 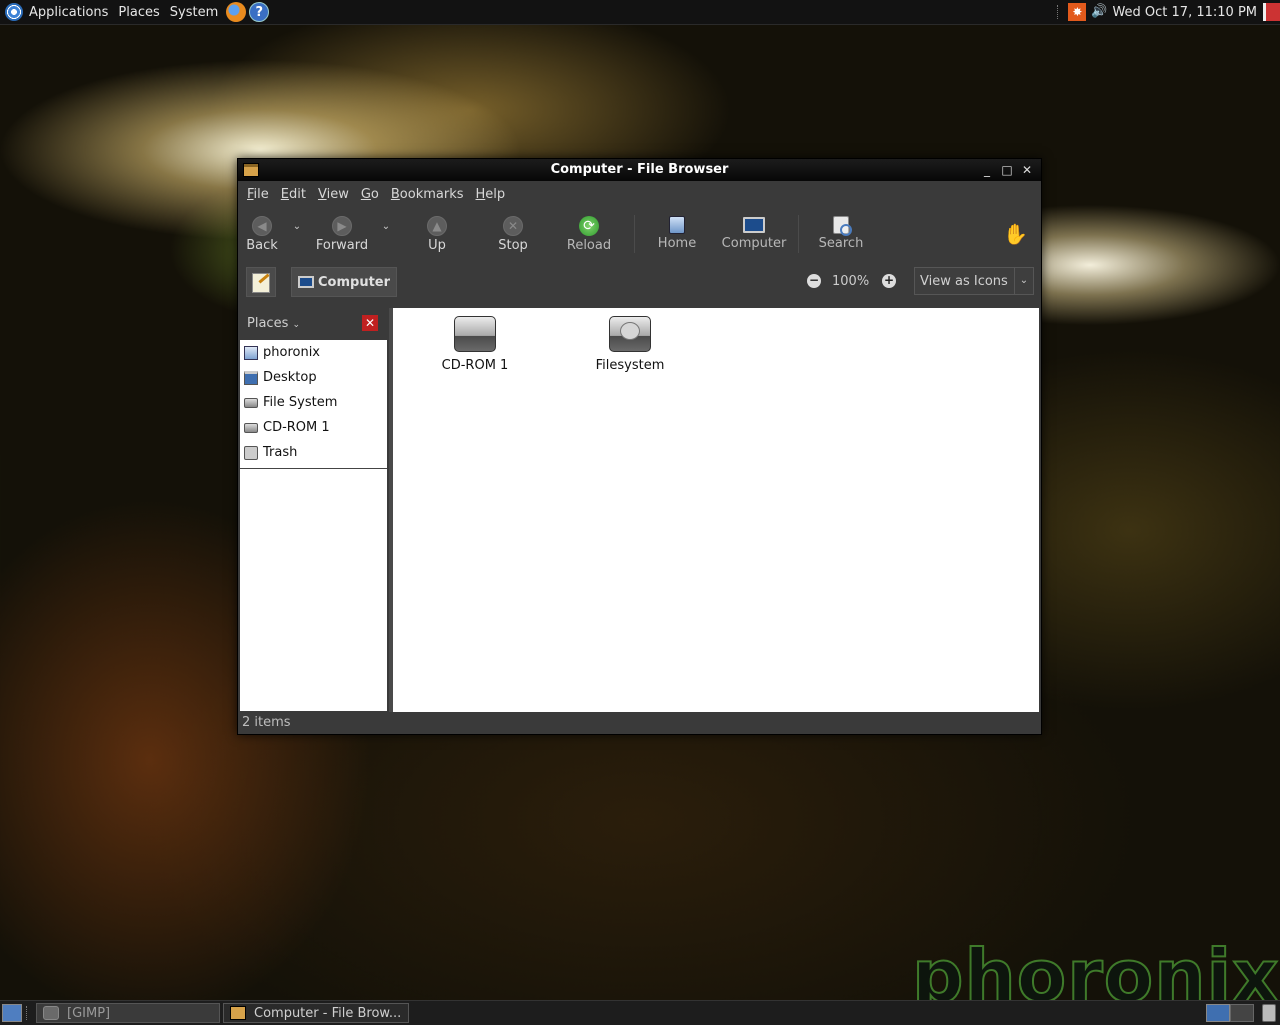 What do you see at coordinates (1271, 12) in the screenshot?
I see `logout-icon` at bounding box center [1271, 12].